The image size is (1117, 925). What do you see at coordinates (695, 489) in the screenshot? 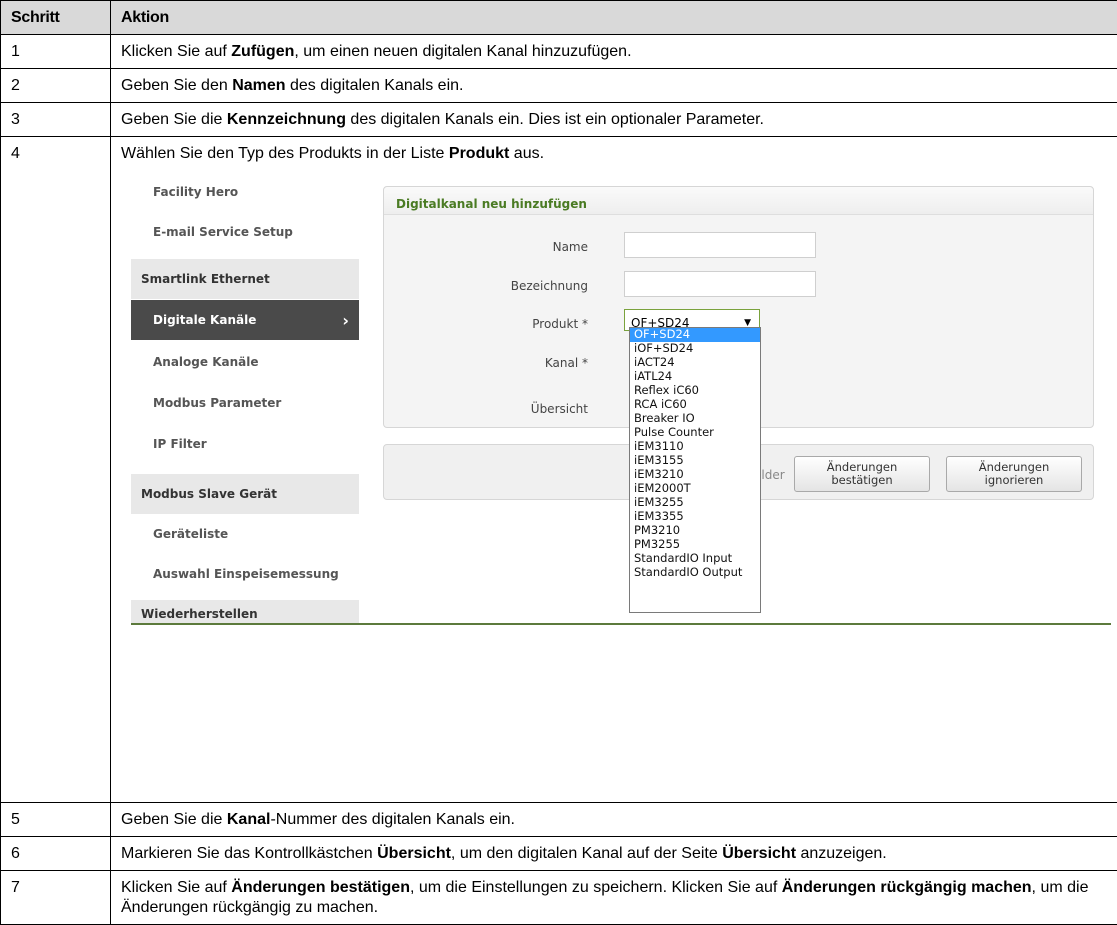
I see `dropdown-option: iEM2000T` at bounding box center [695, 489].